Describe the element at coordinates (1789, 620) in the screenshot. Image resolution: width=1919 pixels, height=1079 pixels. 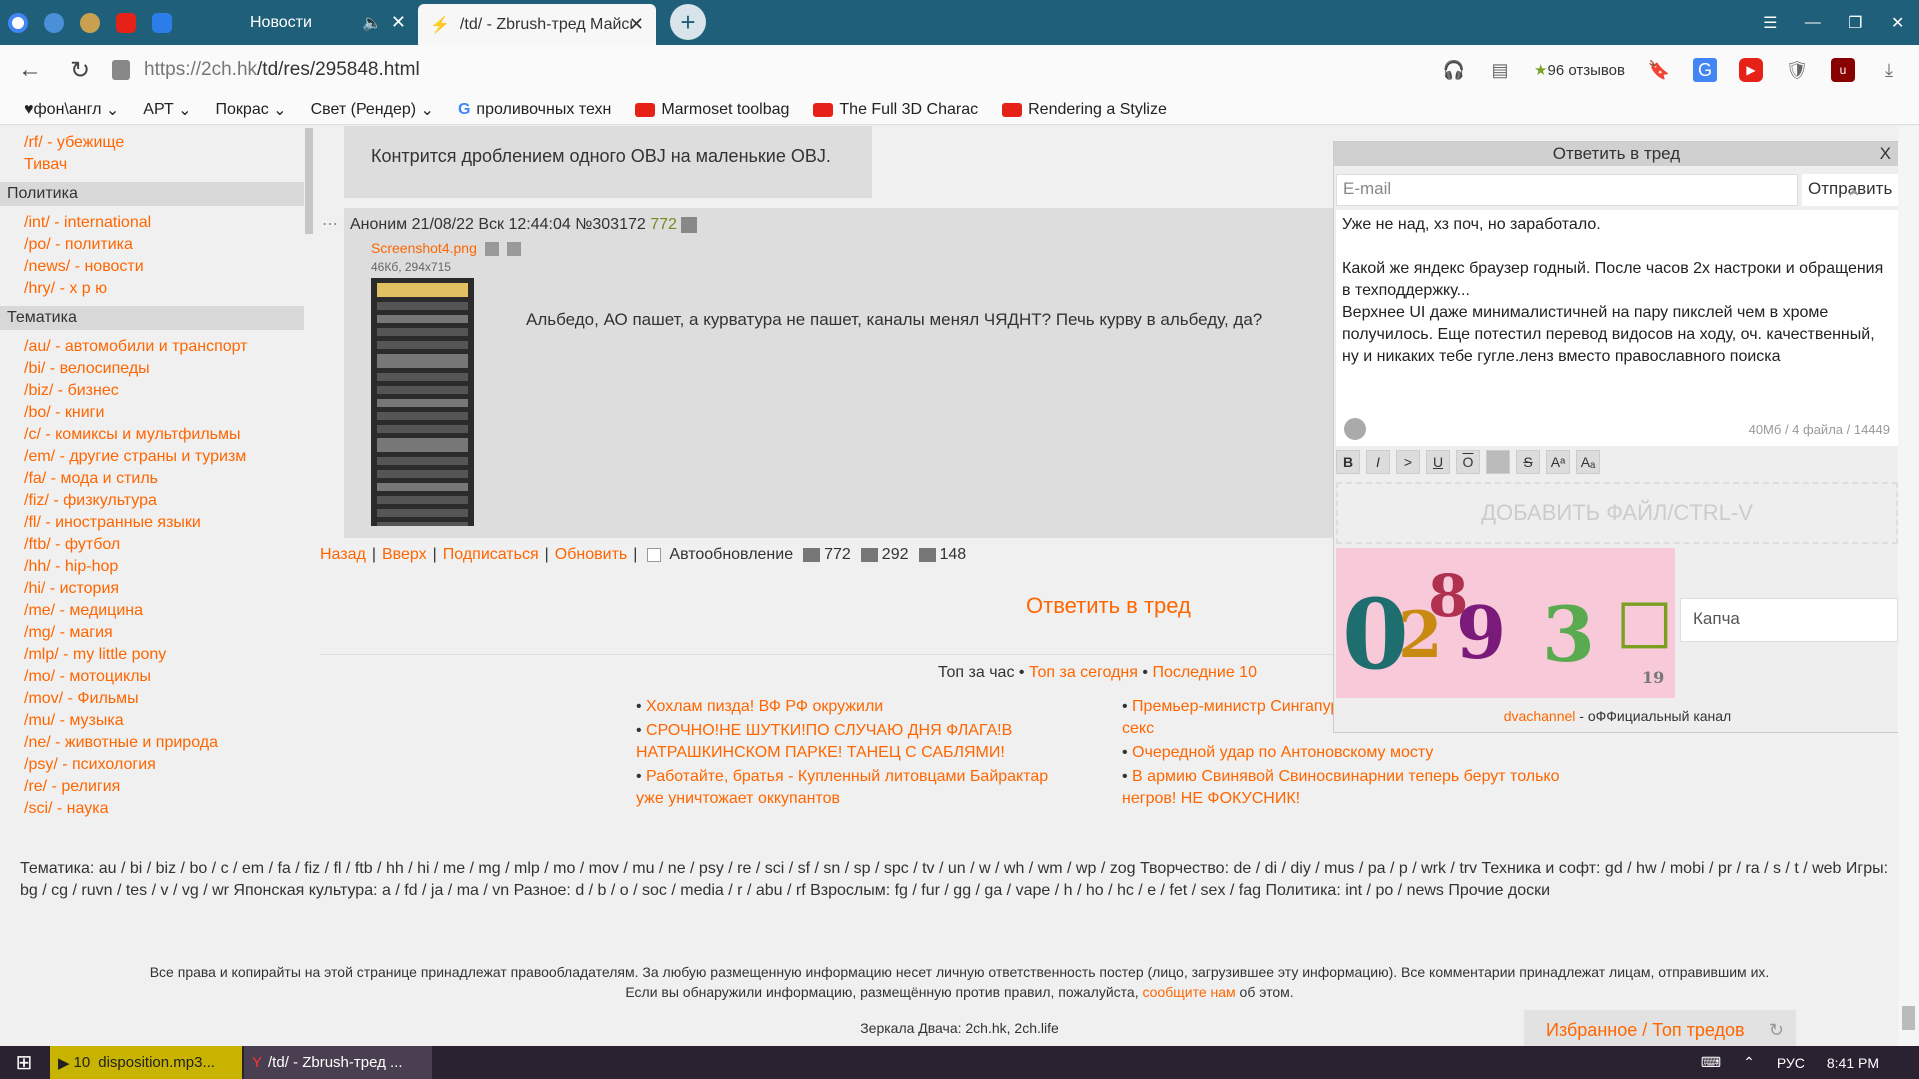
I see `captcha-input: Капча` at that location.